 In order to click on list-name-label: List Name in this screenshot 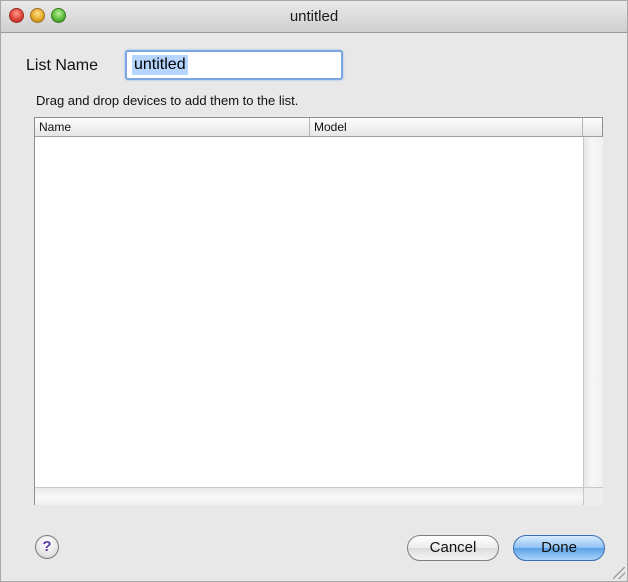, I will do `click(62, 65)`.